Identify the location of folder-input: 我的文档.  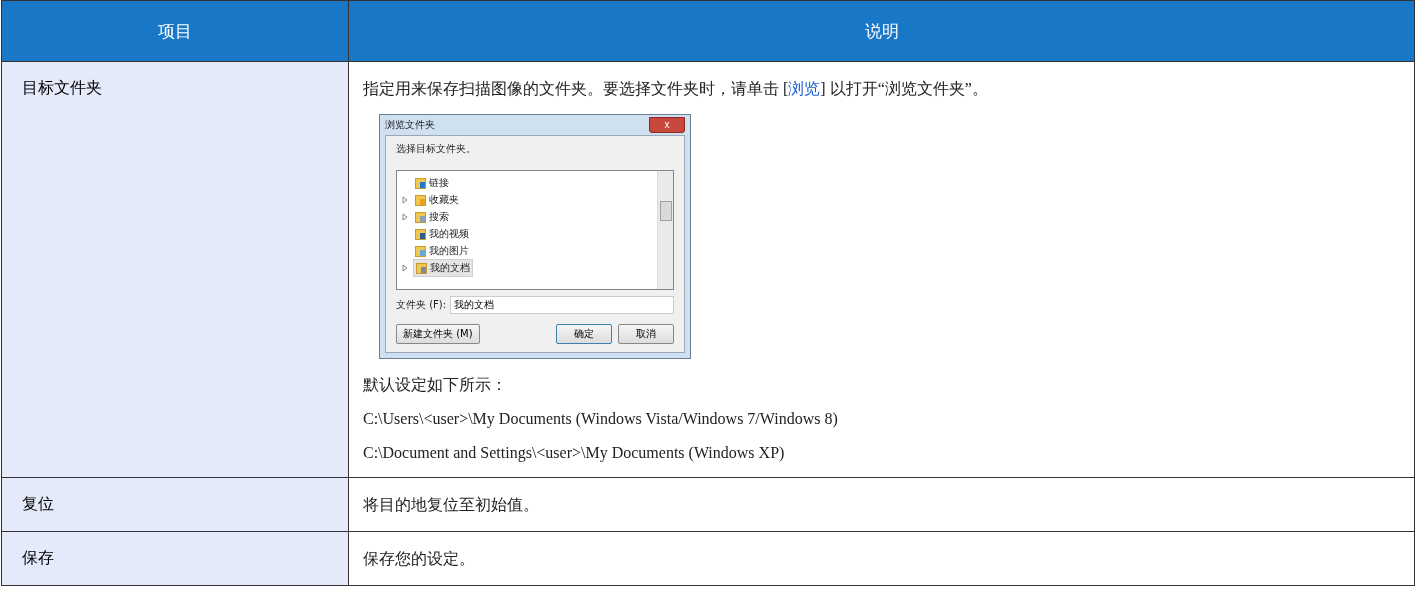
(562, 305).